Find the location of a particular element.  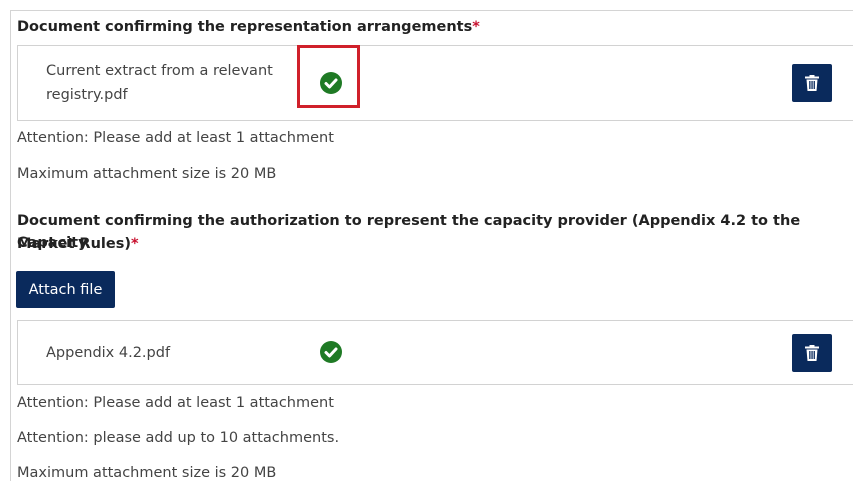

highlight-annotation-box is located at coordinates (328, 76).